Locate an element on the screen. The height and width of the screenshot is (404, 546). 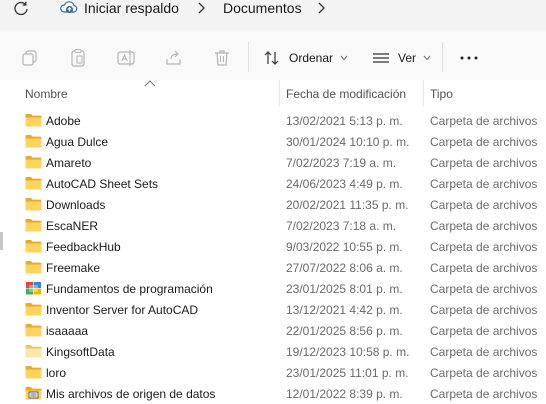
column-header-date: Fecha de modificación is located at coordinates (346, 94).